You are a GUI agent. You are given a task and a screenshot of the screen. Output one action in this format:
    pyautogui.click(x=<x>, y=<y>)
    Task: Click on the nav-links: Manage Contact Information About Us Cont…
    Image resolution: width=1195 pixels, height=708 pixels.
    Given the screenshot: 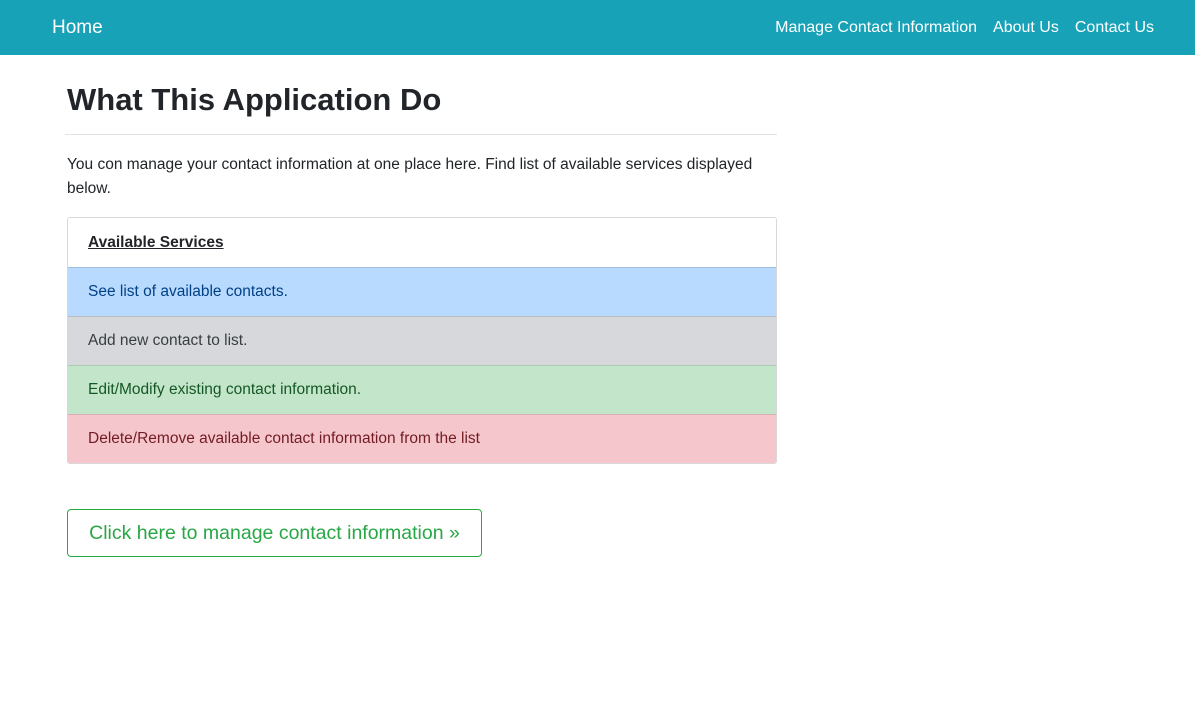 What is the action you would take?
    pyautogui.click(x=964, y=28)
    